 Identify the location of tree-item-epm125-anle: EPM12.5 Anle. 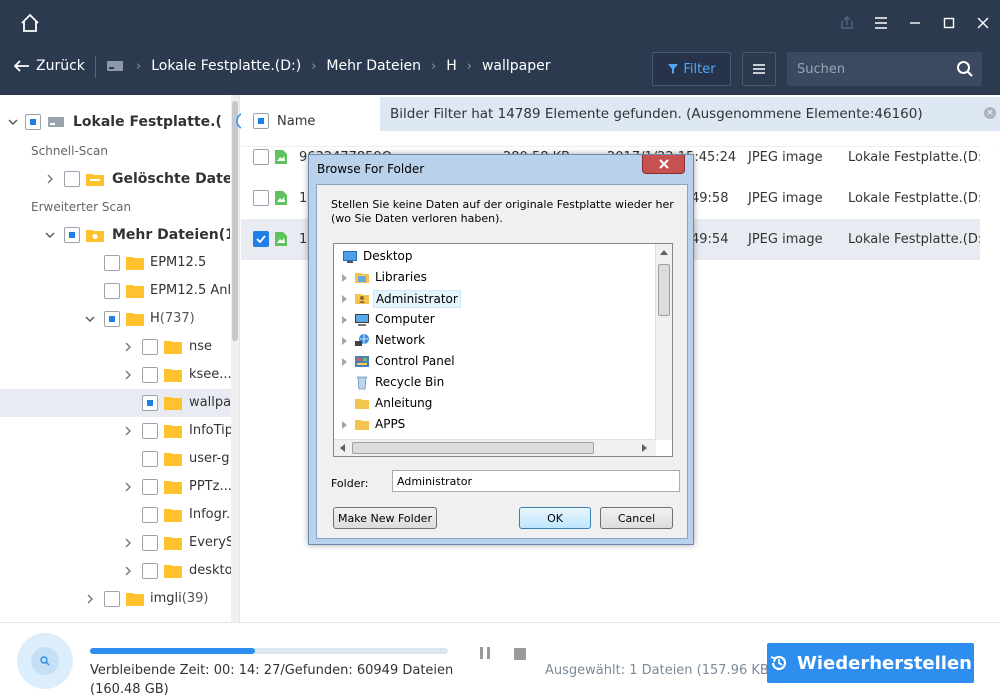
(116, 291).